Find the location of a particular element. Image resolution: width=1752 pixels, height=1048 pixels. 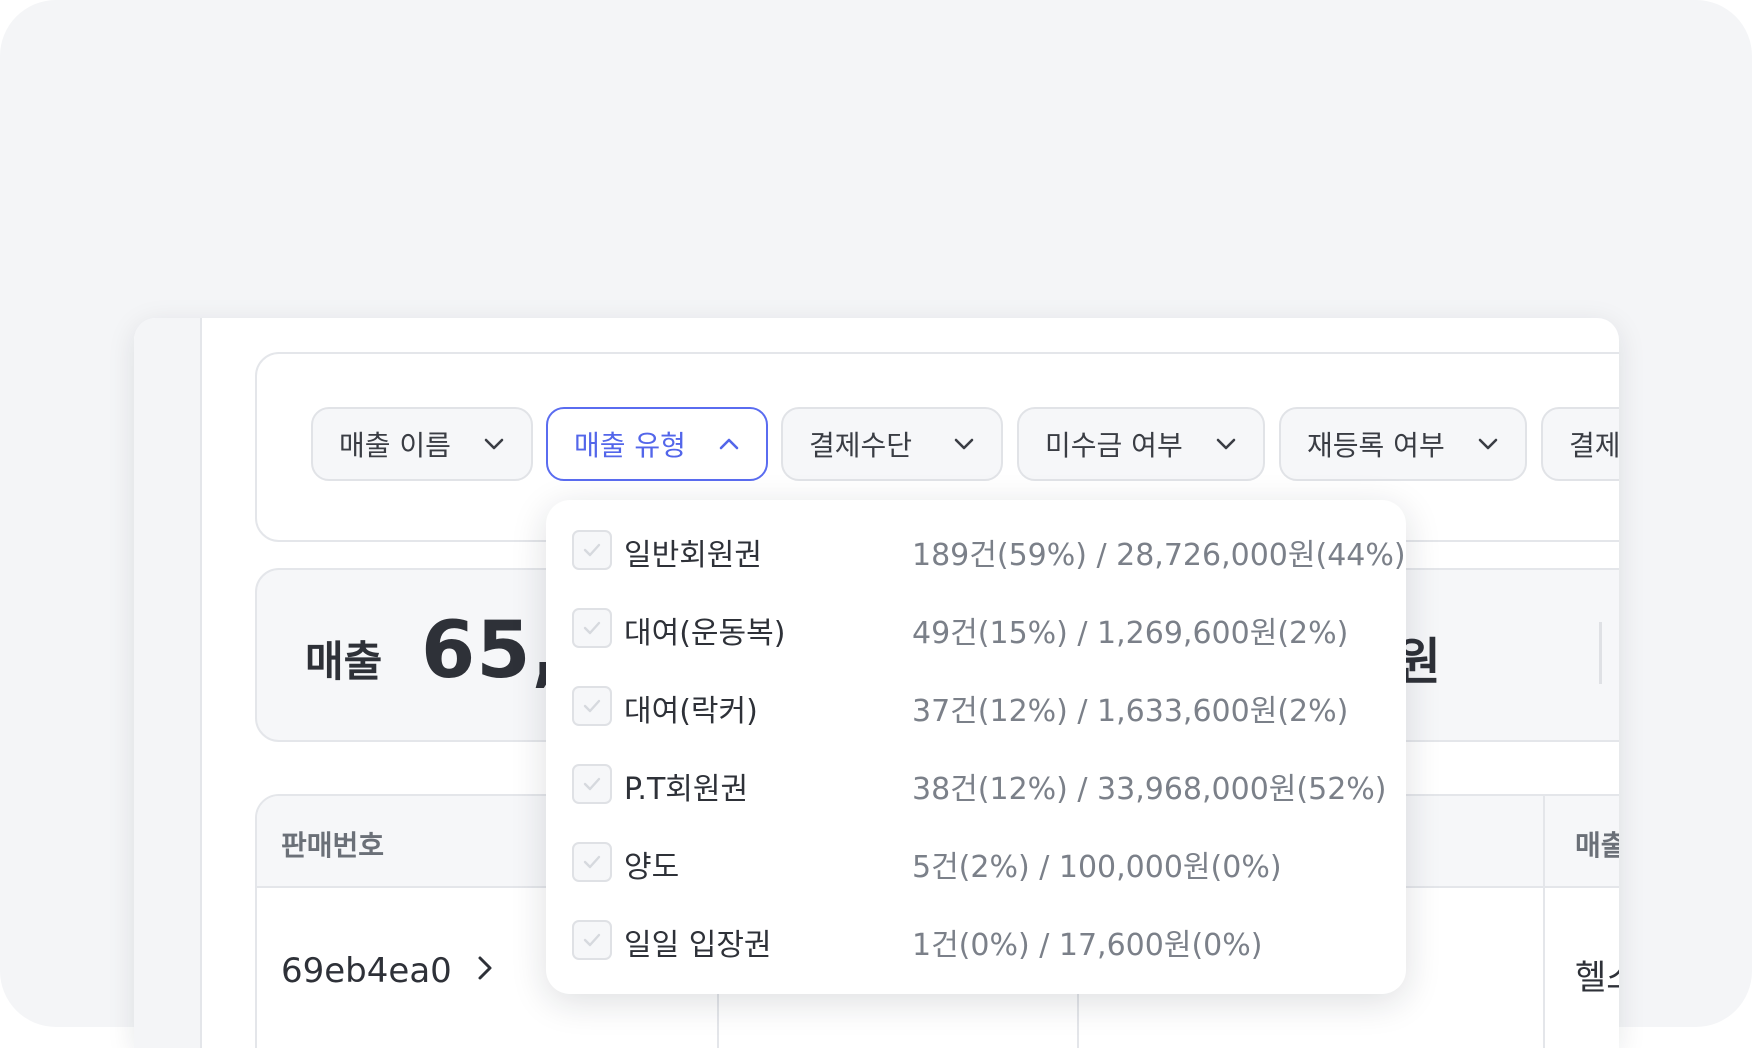

dropdown-option: 대여(운동복) 49건(15%) / 1,269,600원(2%) is located at coordinates (976, 627).